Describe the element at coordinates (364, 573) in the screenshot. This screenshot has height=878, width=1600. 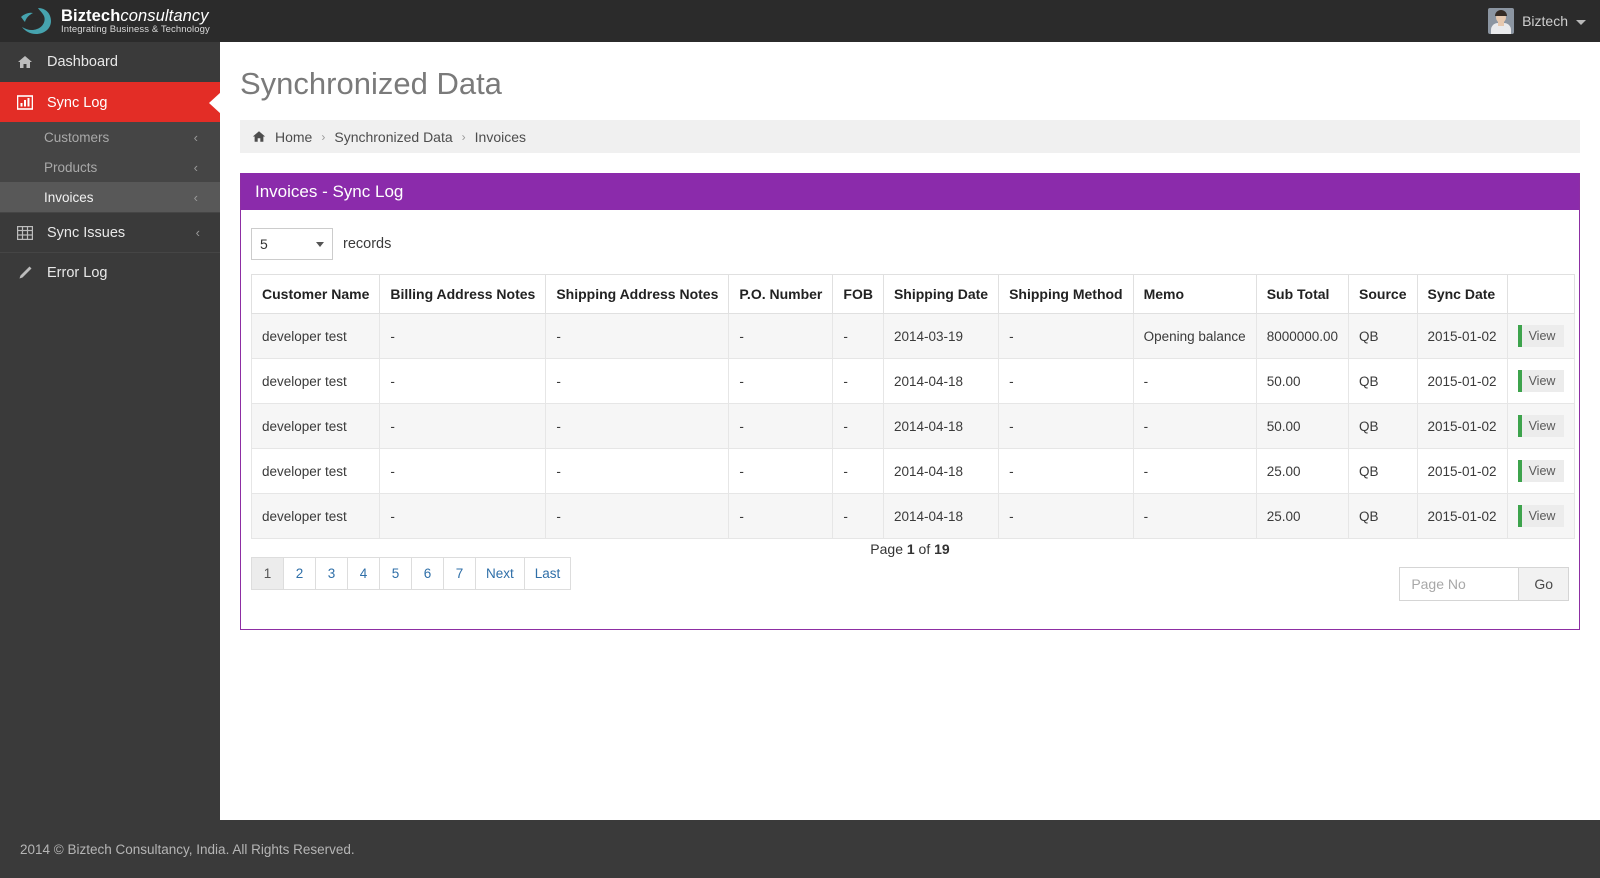
I see `pagination-item-4: 4` at that location.